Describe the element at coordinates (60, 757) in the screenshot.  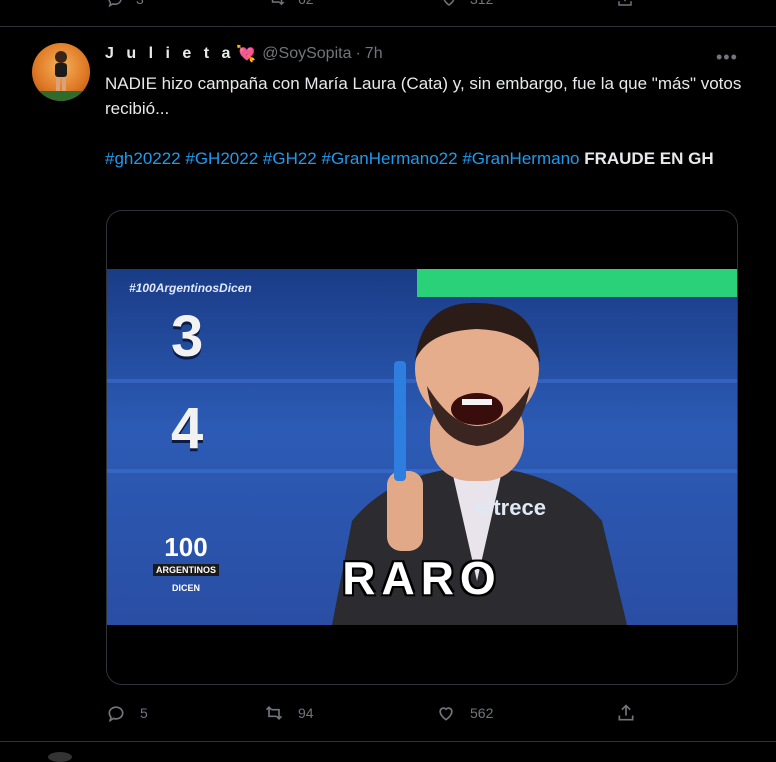
I see `next-tweet-avatar` at that location.